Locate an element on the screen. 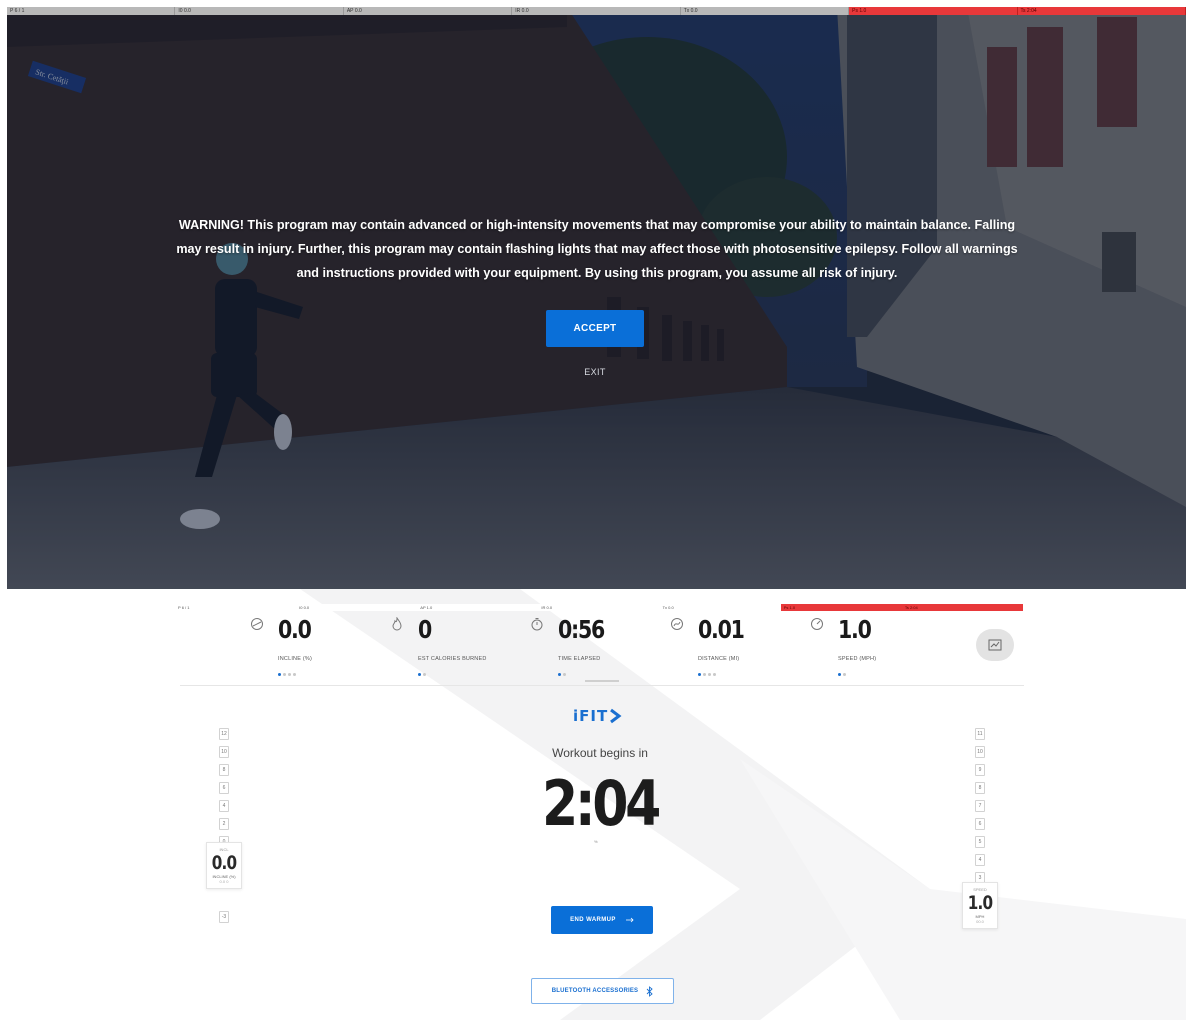 This screenshot has width=1186, height=1020. end-warmup-label: END WARMUP is located at coordinates (593, 920).